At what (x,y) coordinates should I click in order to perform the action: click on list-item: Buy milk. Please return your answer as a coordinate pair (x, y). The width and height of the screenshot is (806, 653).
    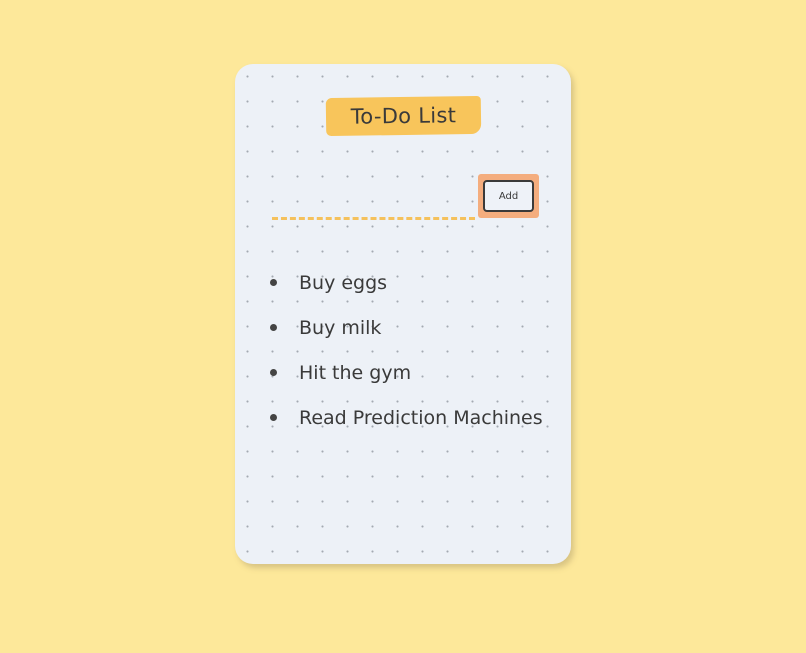
    Looking at the image, I should click on (404, 327).